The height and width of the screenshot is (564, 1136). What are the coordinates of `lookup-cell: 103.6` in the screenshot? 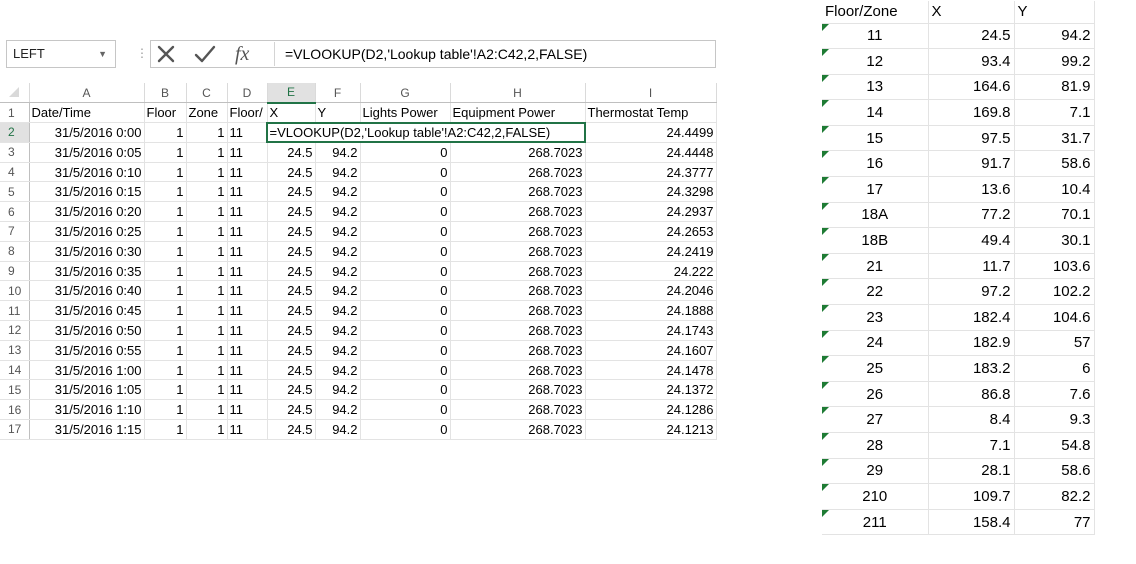 It's located at (1054, 266).